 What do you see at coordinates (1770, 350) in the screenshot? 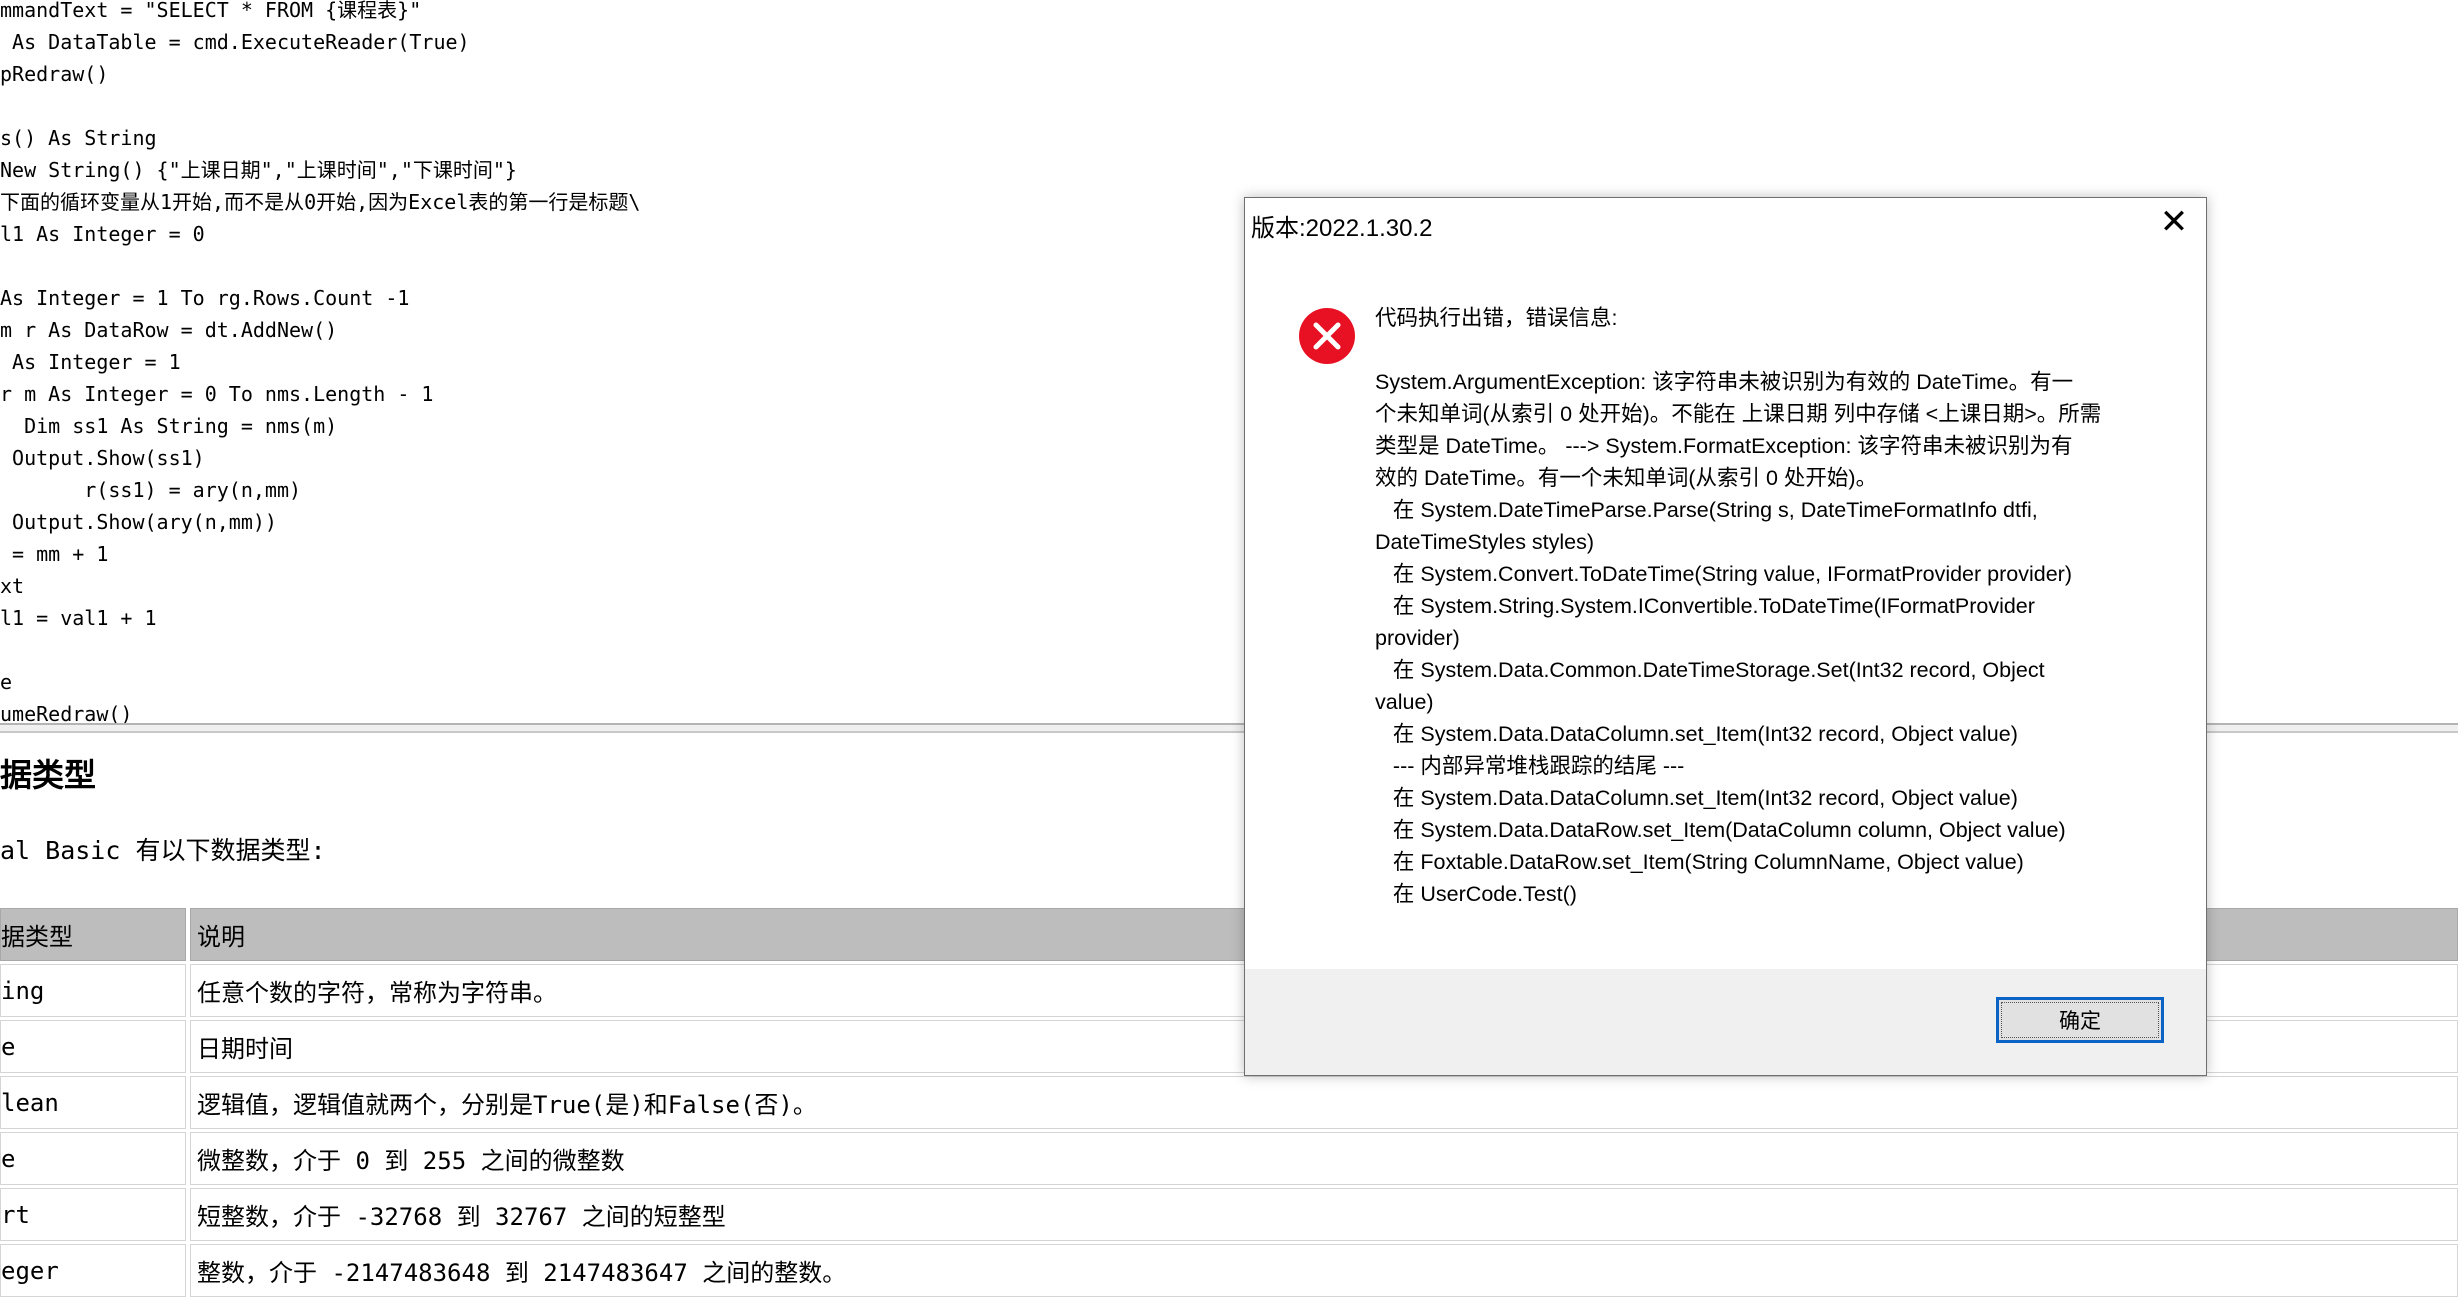
I see `message-line` at bounding box center [1770, 350].